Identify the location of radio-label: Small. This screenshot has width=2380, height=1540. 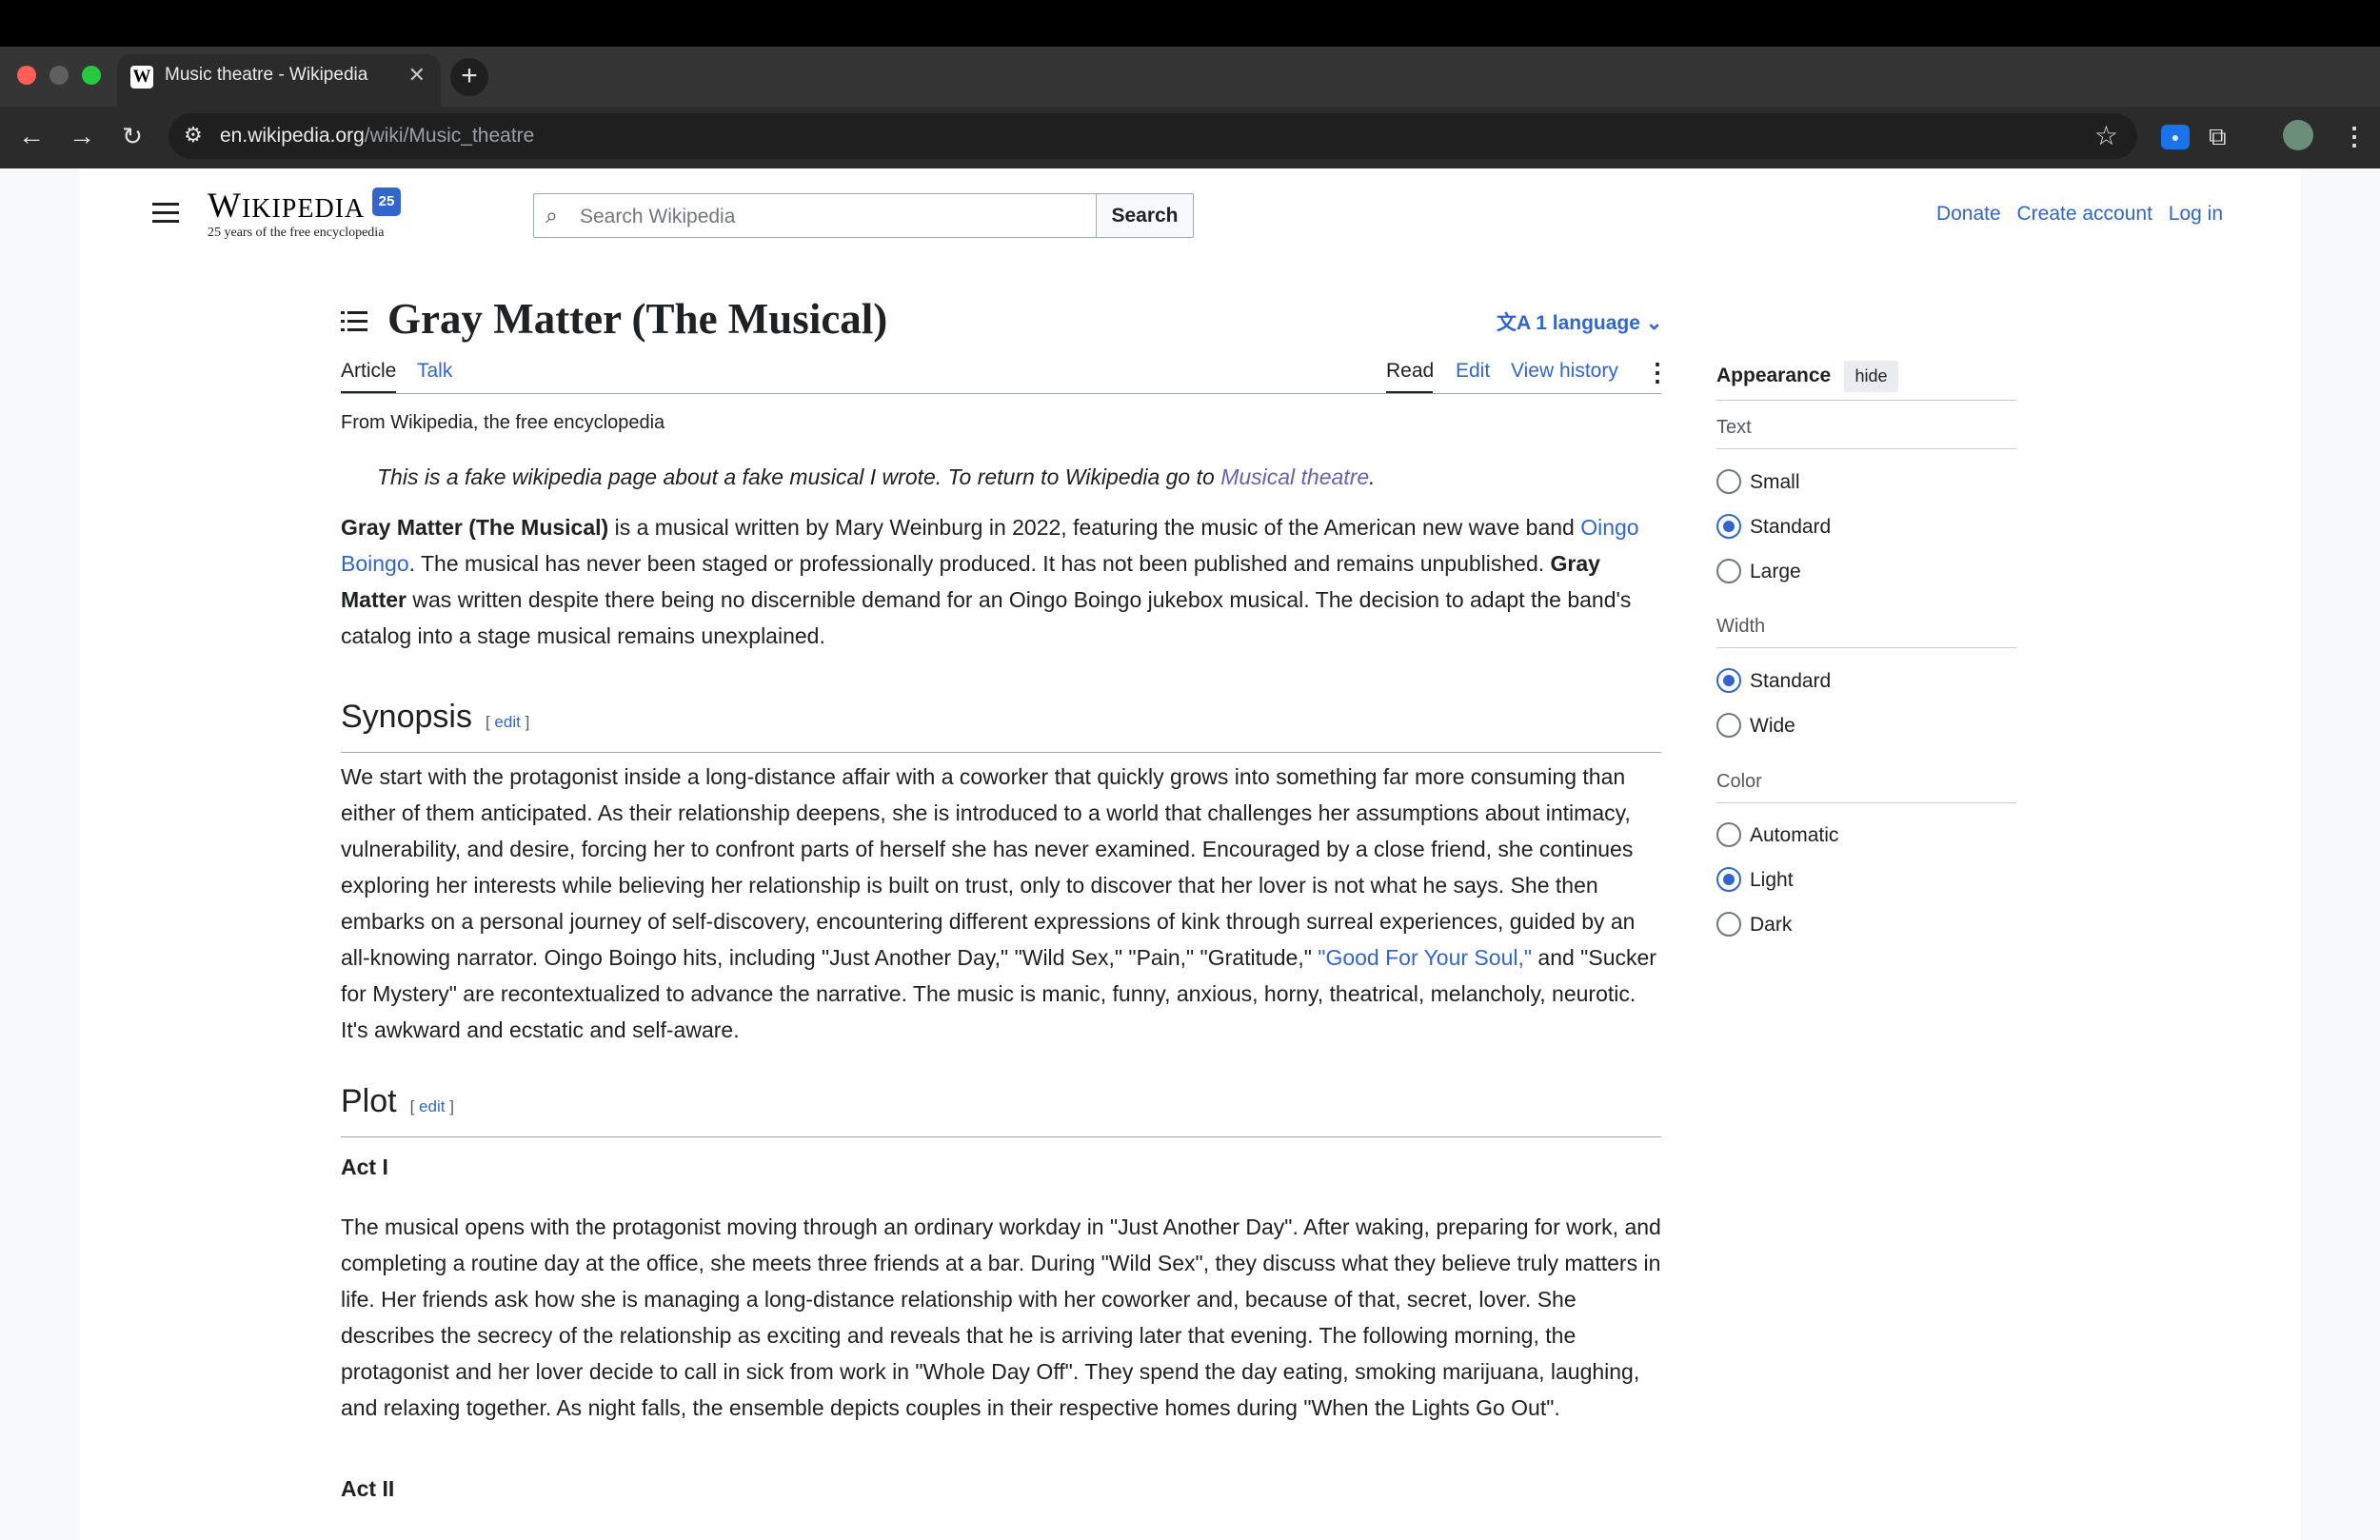
(1775, 482).